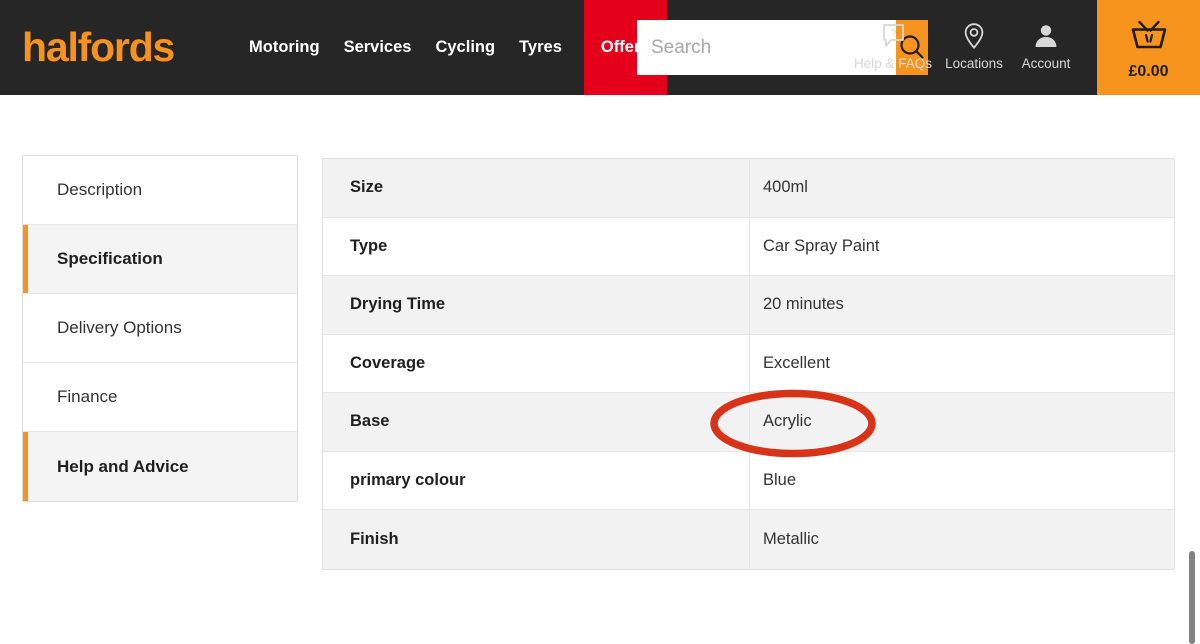  Describe the element at coordinates (160, 397) in the screenshot. I see `sidebar-item-finance: Finance` at that location.